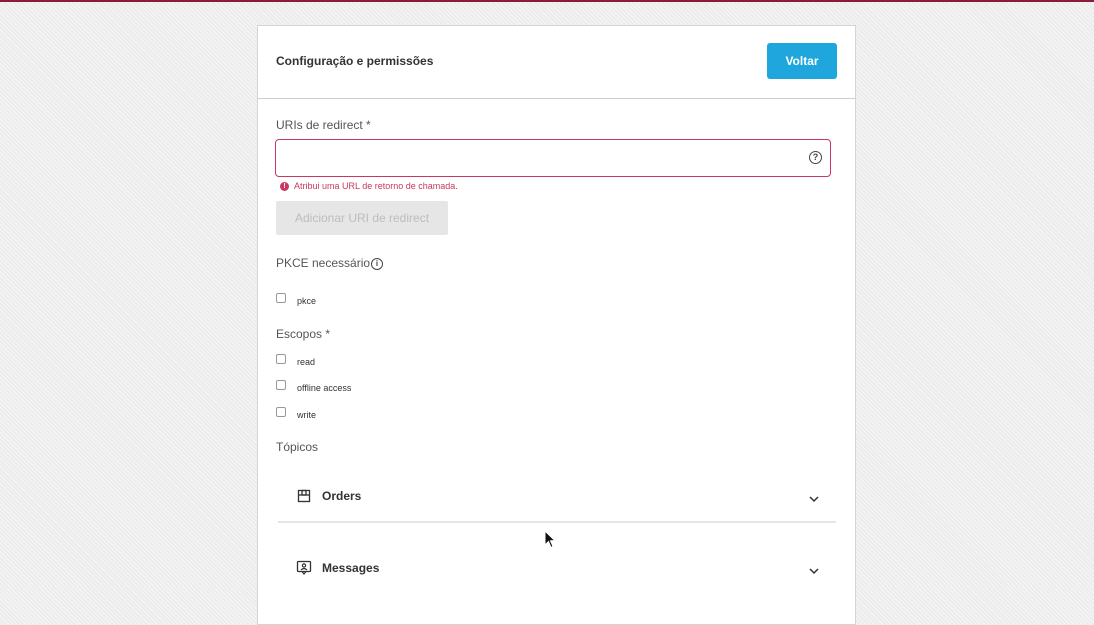 The width and height of the screenshot is (1094, 625). What do you see at coordinates (306, 362) in the screenshot?
I see `checkbox-label: read` at bounding box center [306, 362].